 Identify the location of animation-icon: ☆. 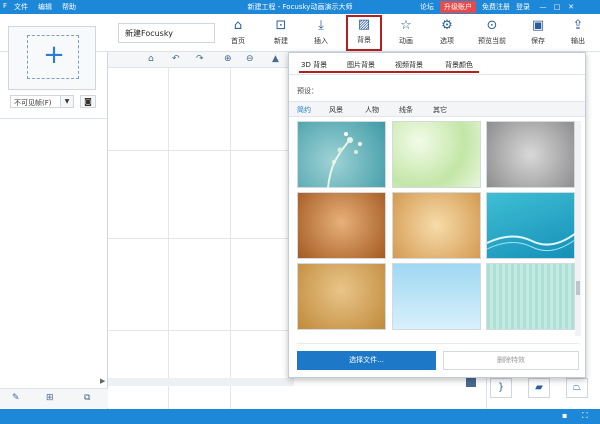
(406, 25).